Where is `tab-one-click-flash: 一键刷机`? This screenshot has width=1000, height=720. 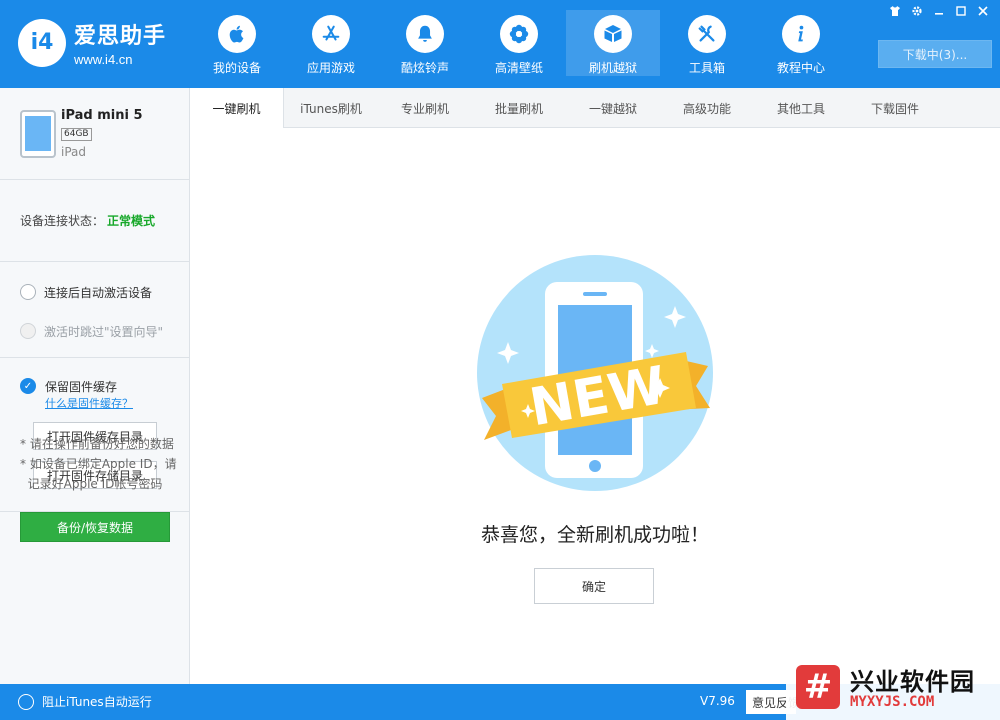 tab-one-click-flash: 一键刷机 is located at coordinates (237, 108).